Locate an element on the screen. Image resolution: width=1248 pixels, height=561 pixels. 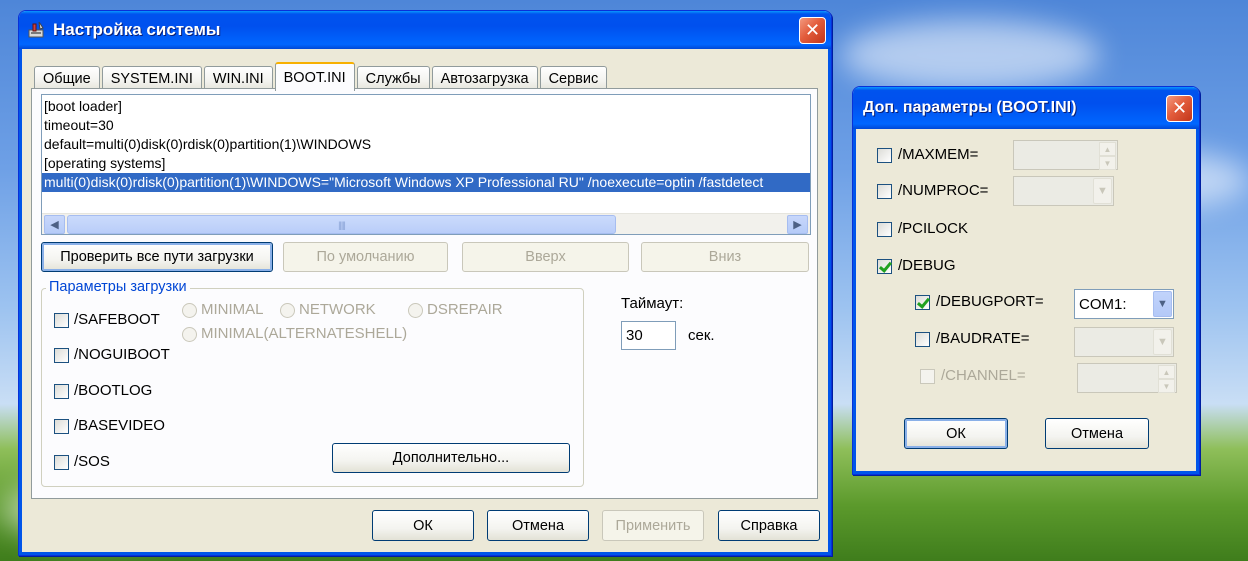
apply-button: Применить is located at coordinates (653, 525).